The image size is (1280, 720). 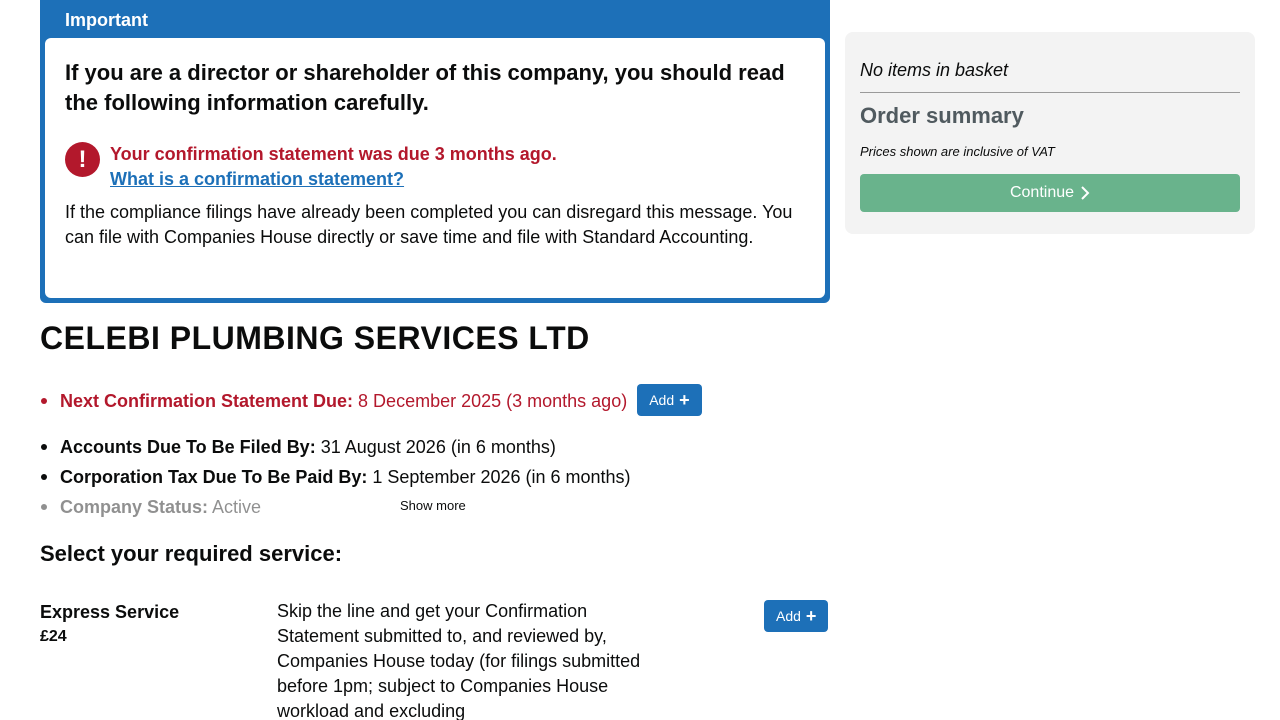 I want to click on vat-note: Prices shown are inclusive of VAT, so click(x=957, y=151).